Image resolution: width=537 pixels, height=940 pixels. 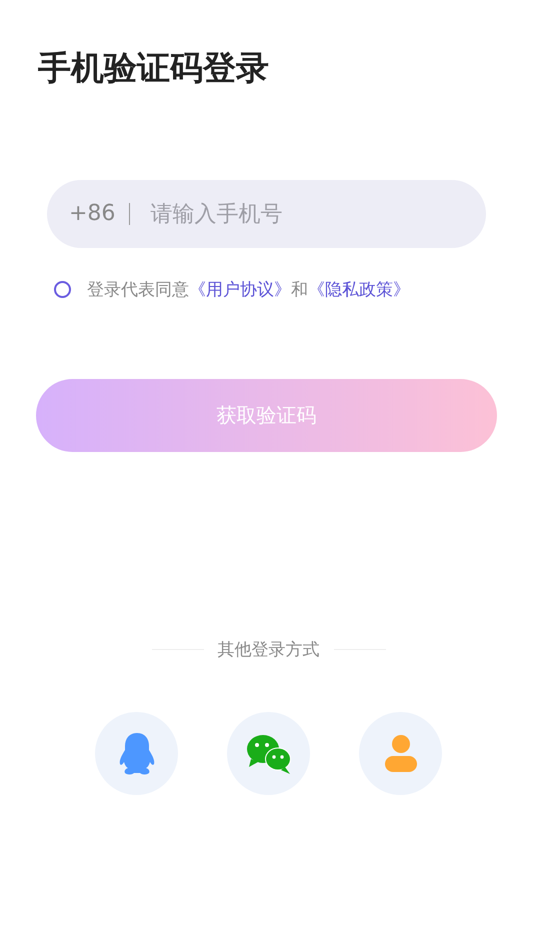 I want to click on get-code-button: 获取验证码, so click(x=266, y=415).